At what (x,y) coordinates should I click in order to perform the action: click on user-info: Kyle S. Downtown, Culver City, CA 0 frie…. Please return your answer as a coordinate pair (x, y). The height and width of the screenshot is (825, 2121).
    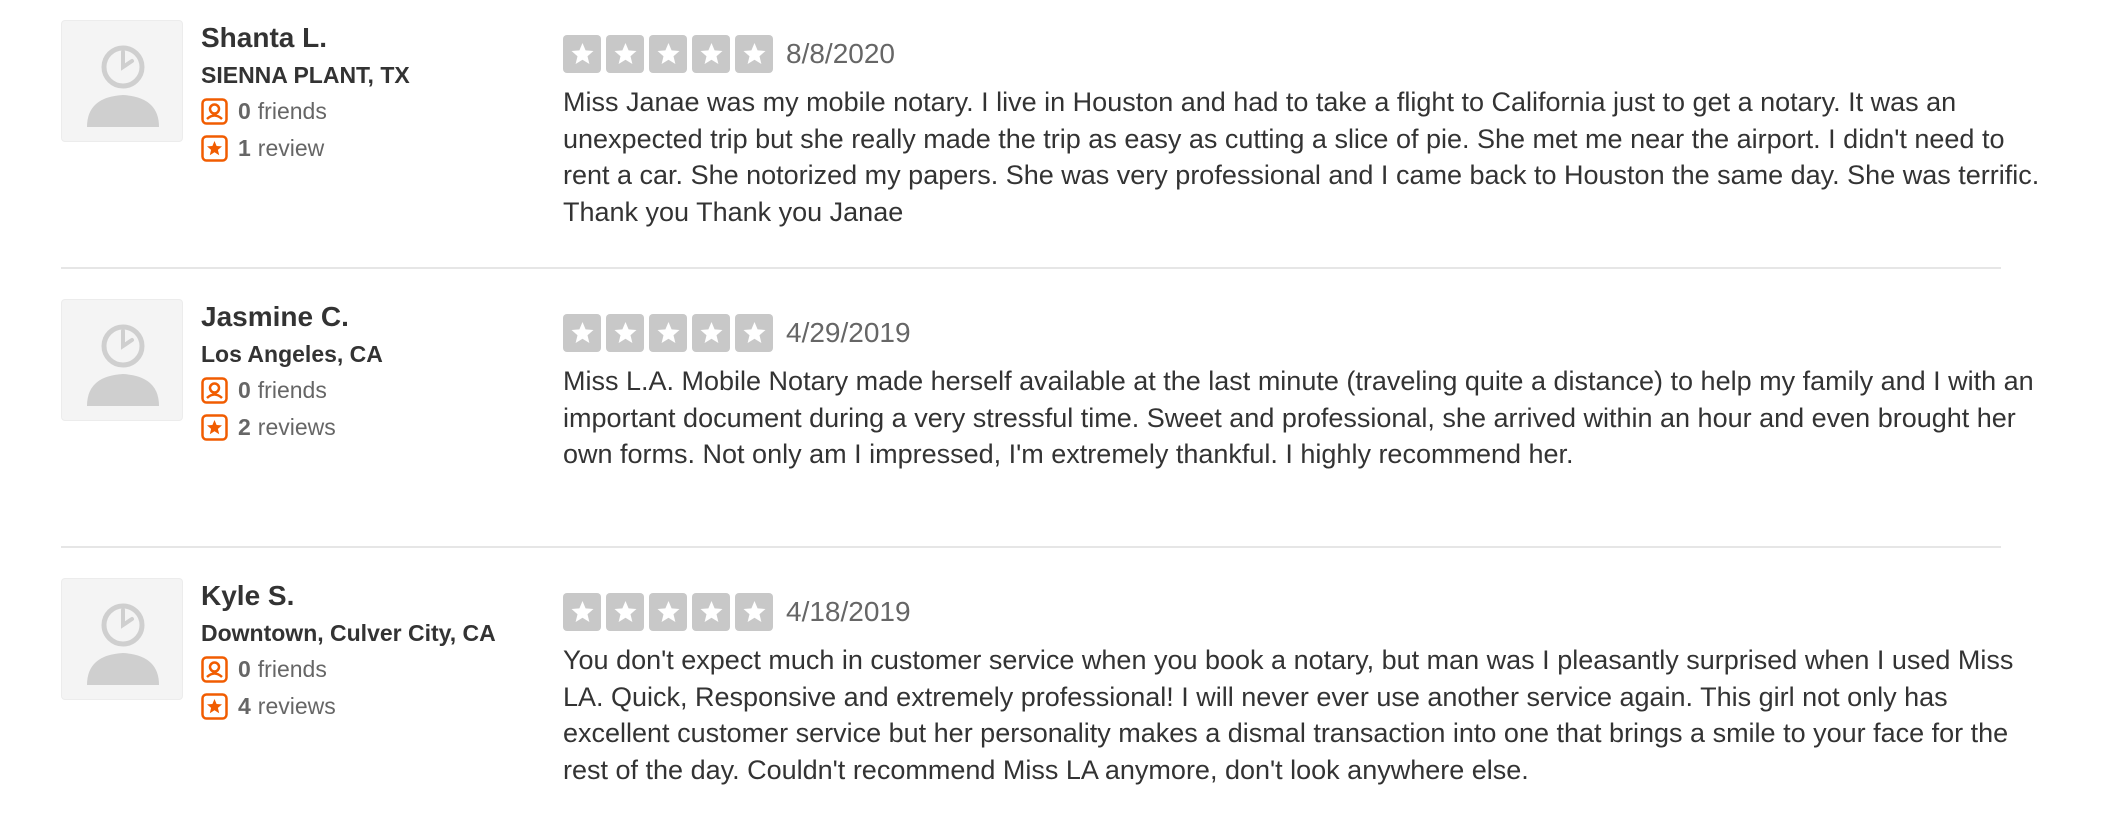
    Looking at the image, I should click on (351, 651).